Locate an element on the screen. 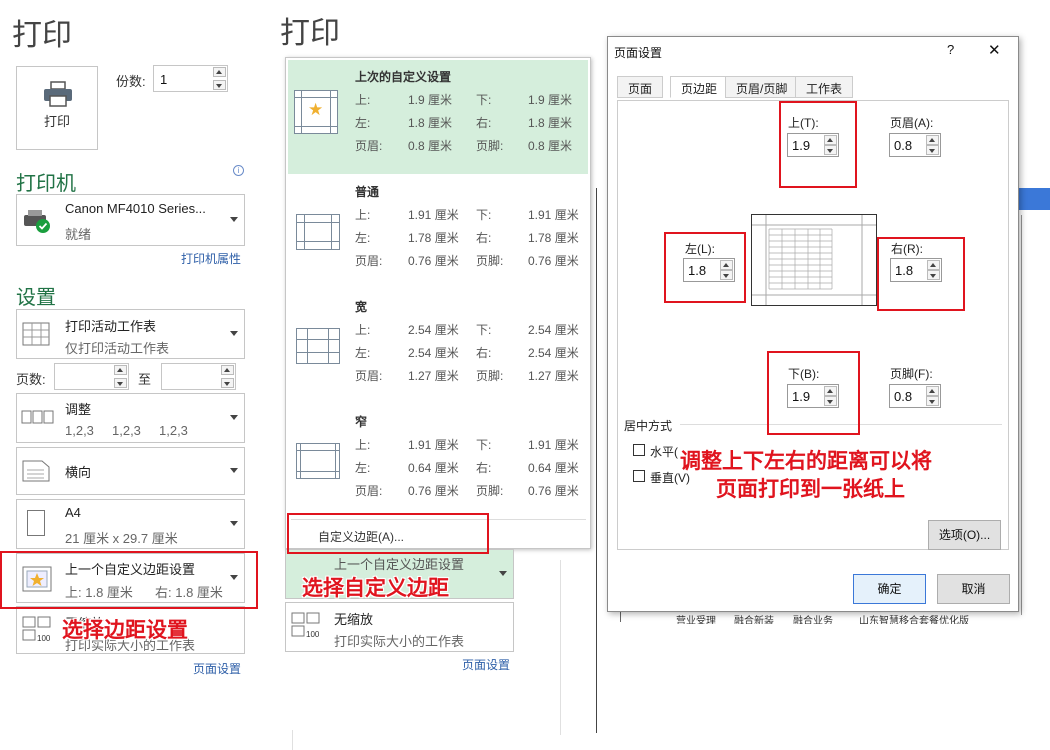 This screenshot has height=750, width=1050. paper-title: A4 is located at coordinates (73, 512).